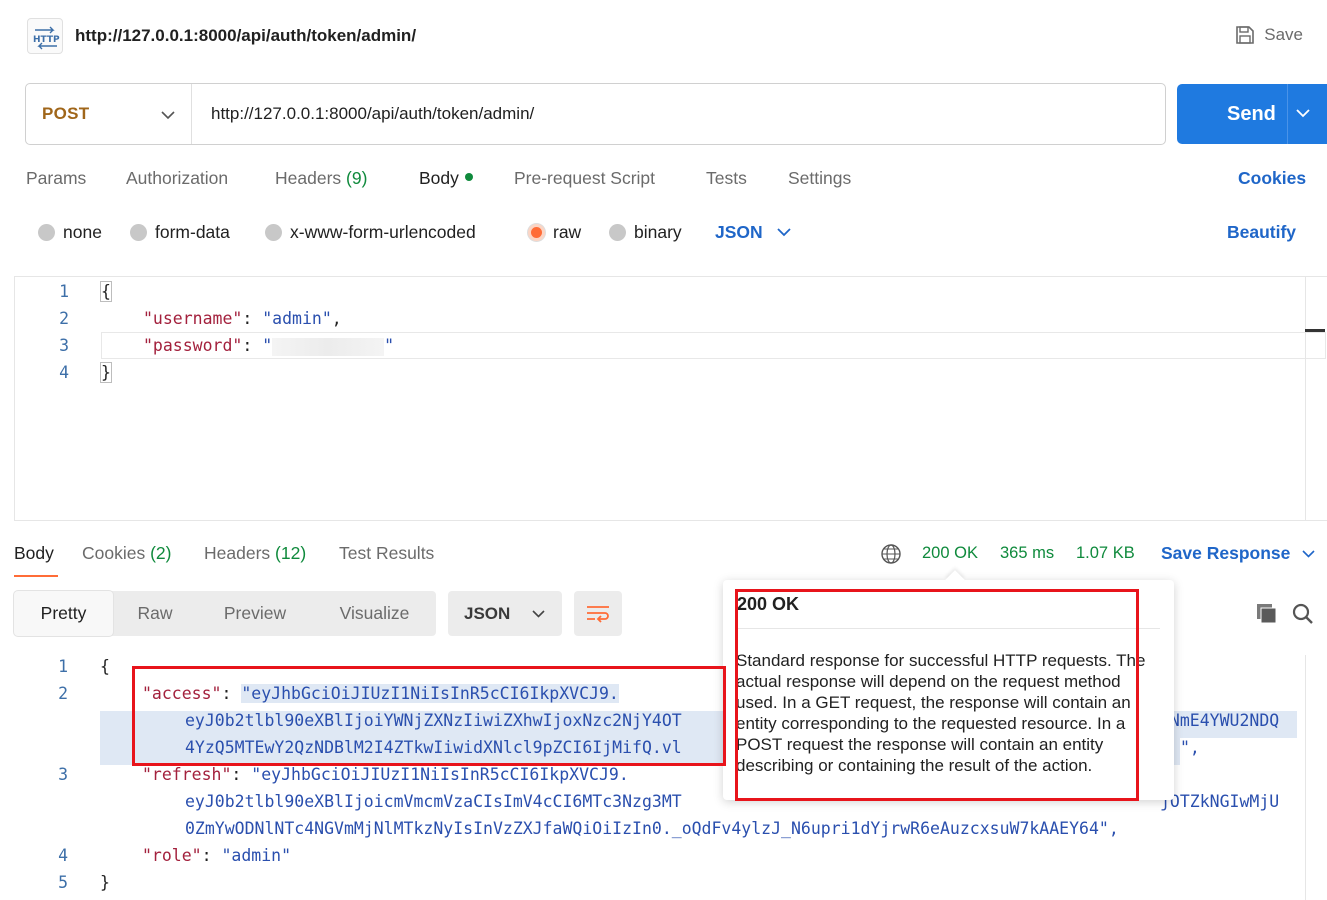 This screenshot has height=900, width=1327. Describe the element at coordinates (948, 628) in the screenshot. I see `tooltip-divider` at that location.